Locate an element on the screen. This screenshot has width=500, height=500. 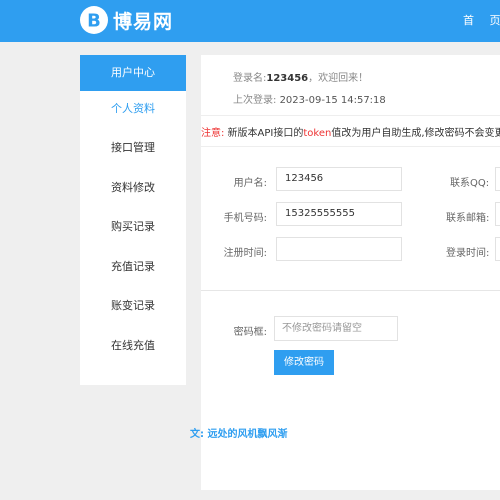
logo-icon: B is located at coordinates (94, 20).